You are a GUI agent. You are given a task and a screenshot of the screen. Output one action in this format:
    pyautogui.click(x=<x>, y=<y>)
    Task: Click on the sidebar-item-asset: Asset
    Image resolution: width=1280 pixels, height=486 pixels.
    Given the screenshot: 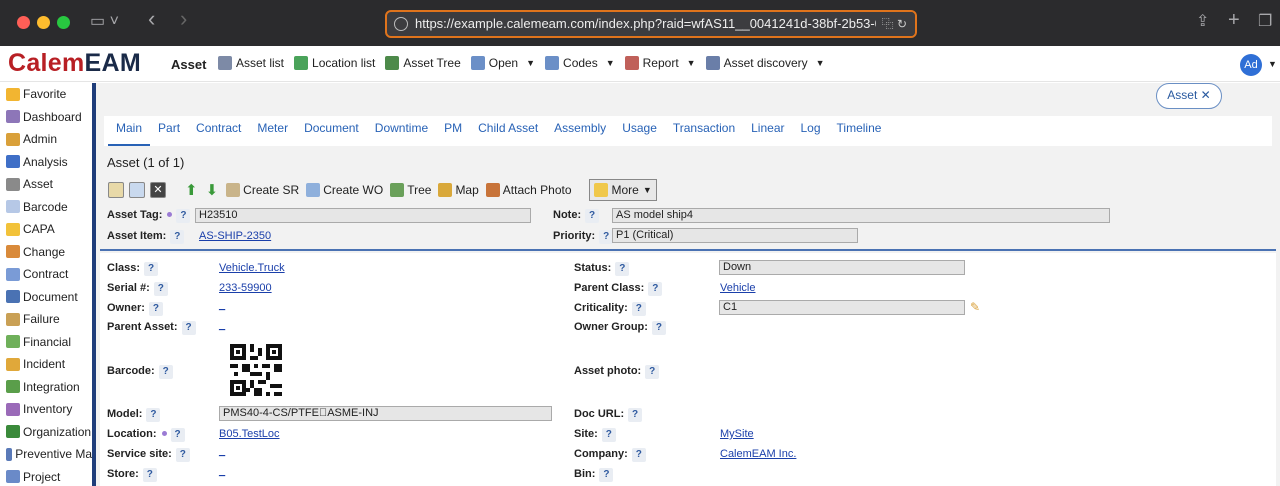 What is the action you would take?
    pyautogui.click(x=46, y=184)
    